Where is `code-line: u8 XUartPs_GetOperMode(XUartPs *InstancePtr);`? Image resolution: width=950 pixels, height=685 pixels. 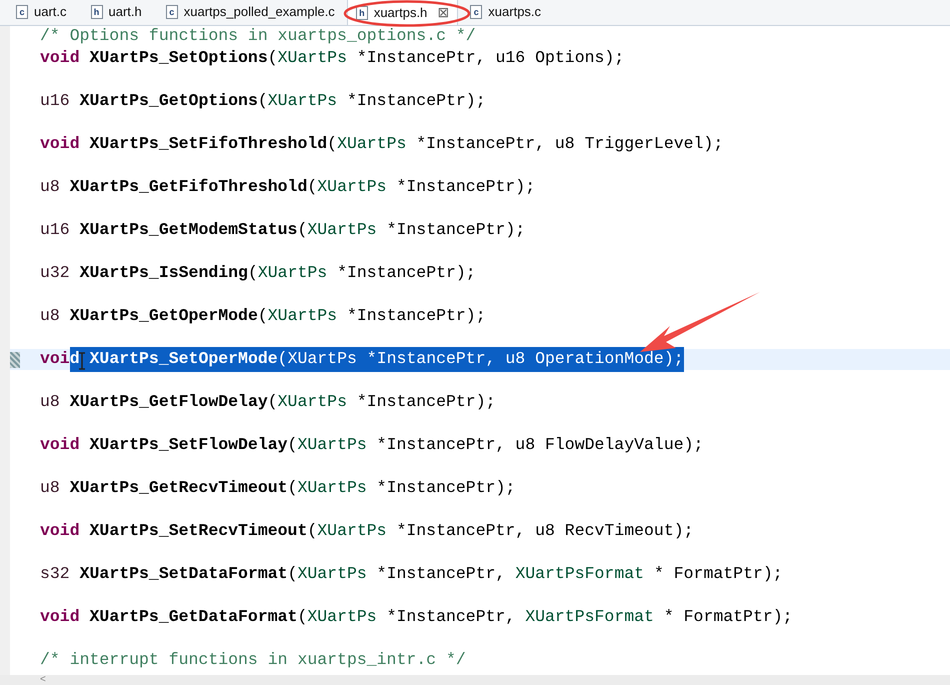
code-line: u8 XUartPs_GetOperMode(XUartPs *InstancePtr); is located at coordinates (263, 315).